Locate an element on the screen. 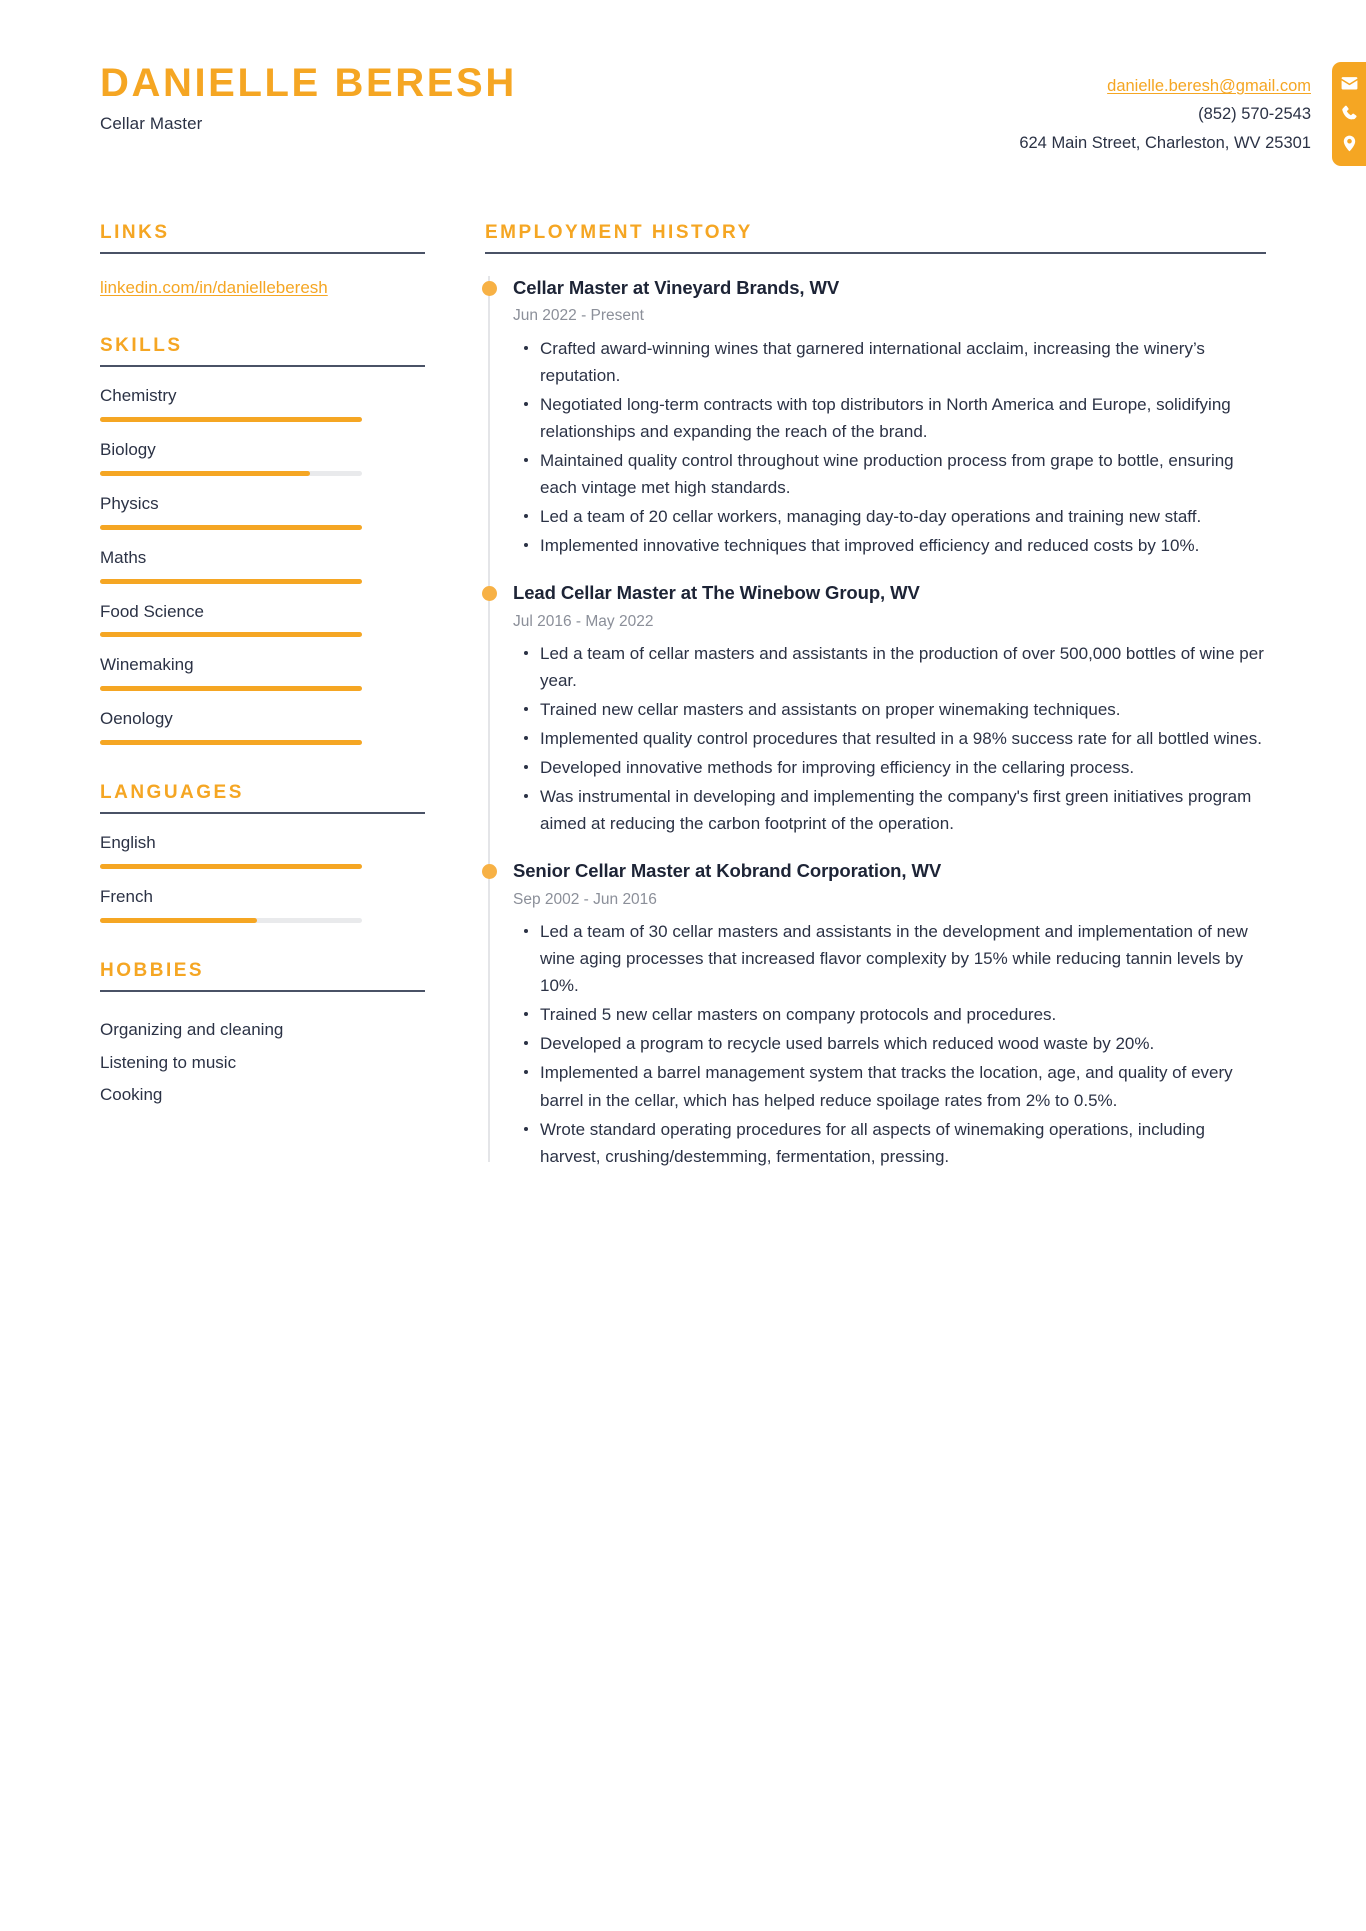  section-languages: LANGUAGES English French is located at coordinates (262, 853).